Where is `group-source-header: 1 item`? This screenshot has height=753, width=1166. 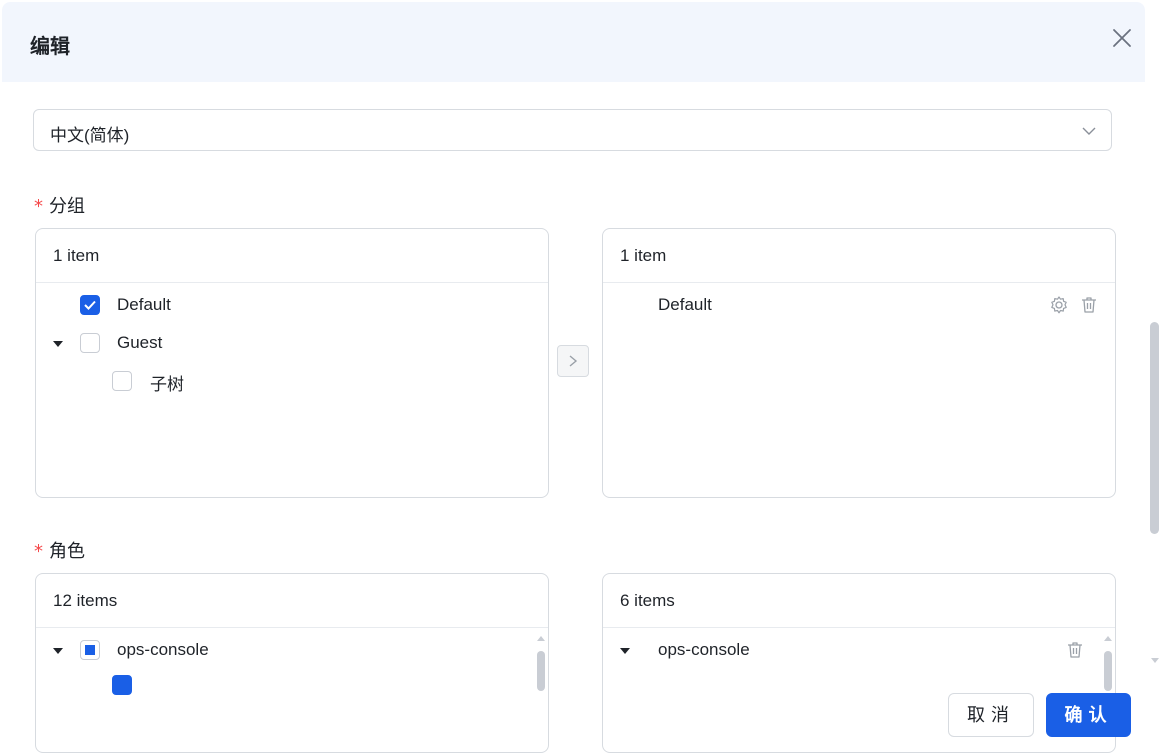
group-source-header: 1 item is located at coordinates (292, 256).